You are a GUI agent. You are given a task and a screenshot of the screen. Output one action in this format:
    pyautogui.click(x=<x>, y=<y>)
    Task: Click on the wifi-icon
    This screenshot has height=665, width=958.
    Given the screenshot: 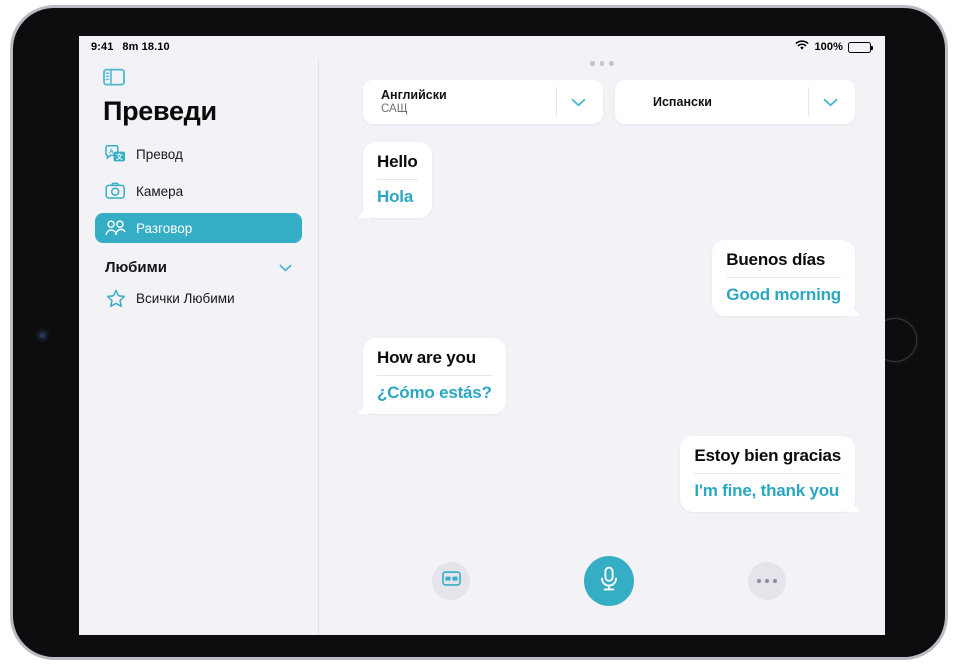 What is the action you would take?
    pyautogui.click(x=802, y=47)
    